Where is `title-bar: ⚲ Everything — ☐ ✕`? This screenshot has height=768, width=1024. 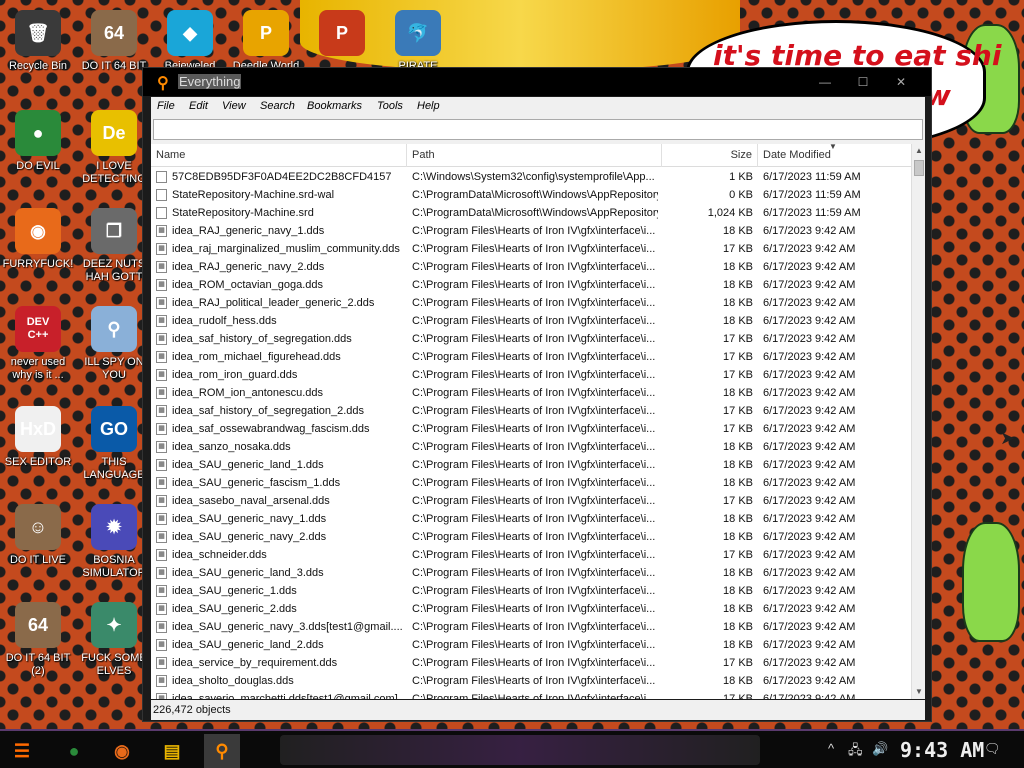
title-bar: ⚲ Everything — ☐ ✕ is located at coordinates (537, 82).